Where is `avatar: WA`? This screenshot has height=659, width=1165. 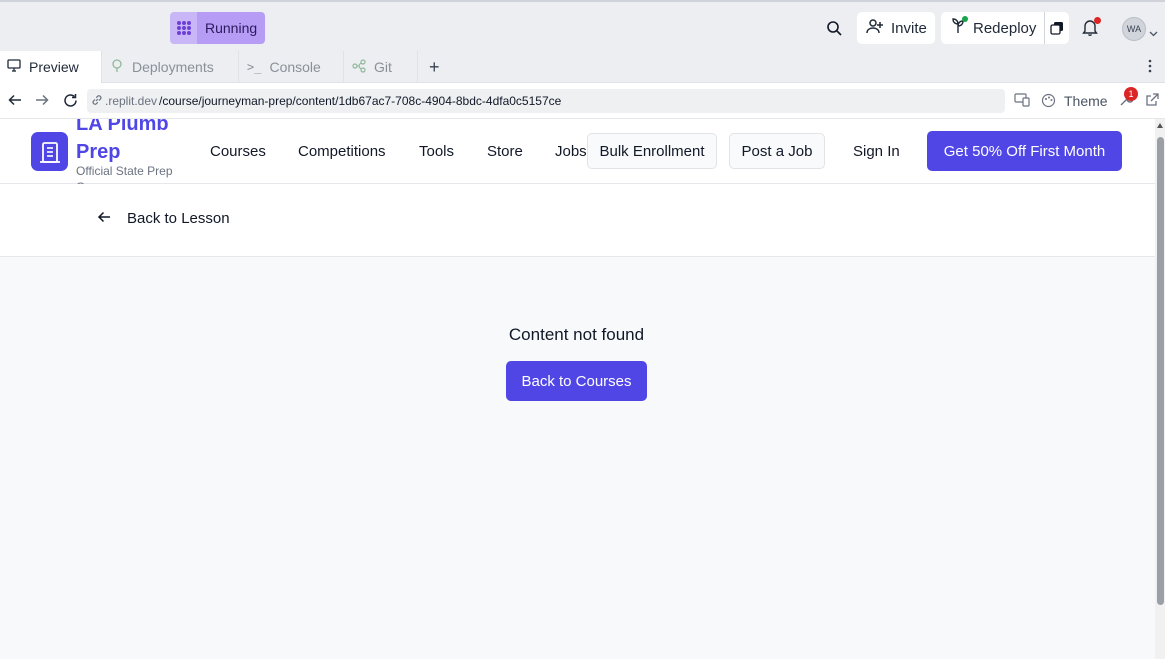 avatar: WA is located at coordinates (1134, 29).